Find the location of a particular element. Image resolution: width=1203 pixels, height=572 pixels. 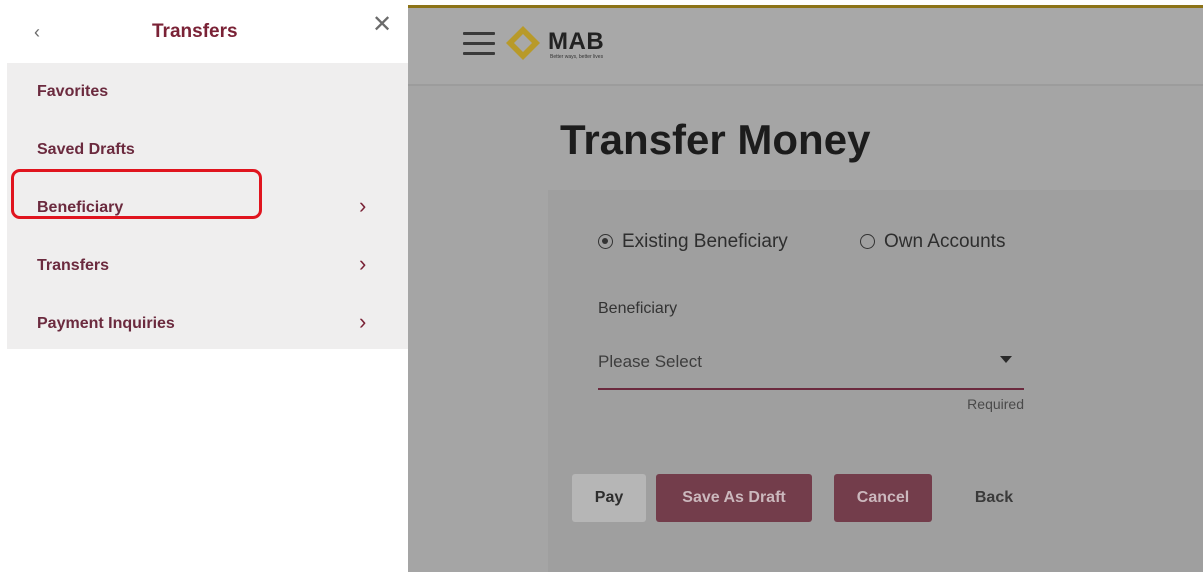

cancel-button: Cancel is located at coordinates (883, 498).